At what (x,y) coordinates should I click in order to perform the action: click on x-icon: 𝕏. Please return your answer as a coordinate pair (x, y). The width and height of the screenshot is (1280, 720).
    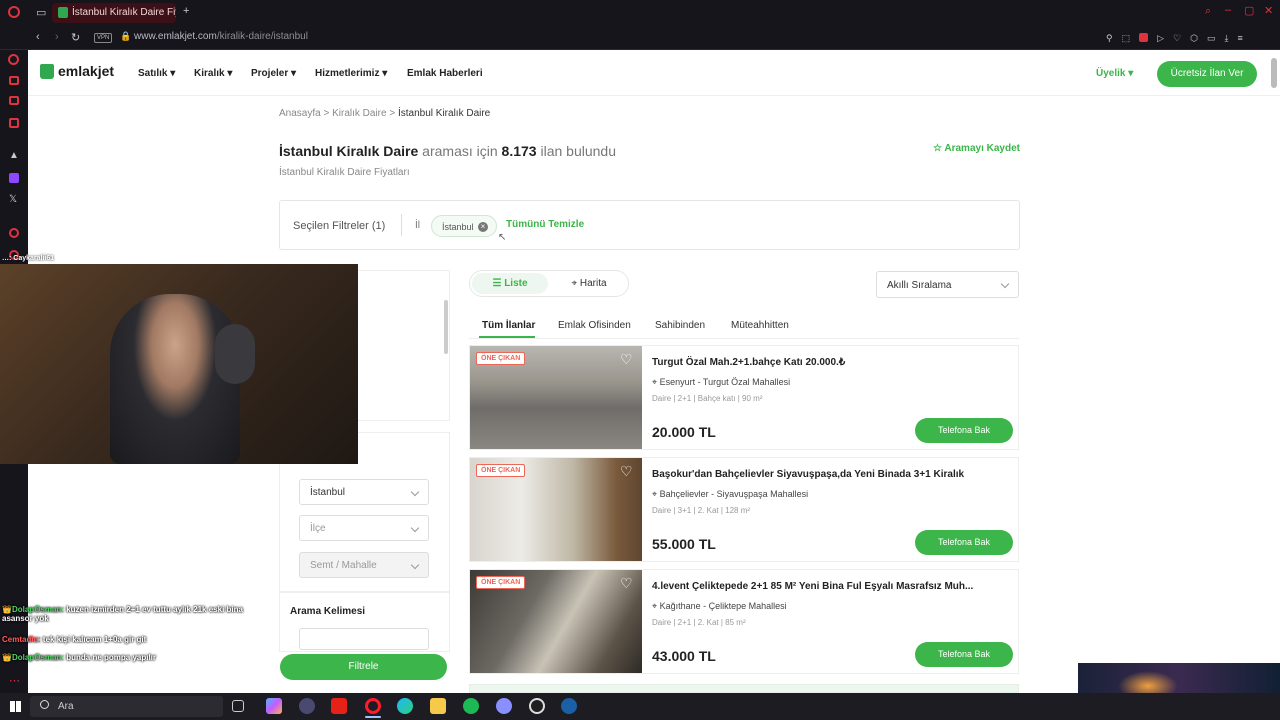
    Looking at the image, I should click on (13, 199).